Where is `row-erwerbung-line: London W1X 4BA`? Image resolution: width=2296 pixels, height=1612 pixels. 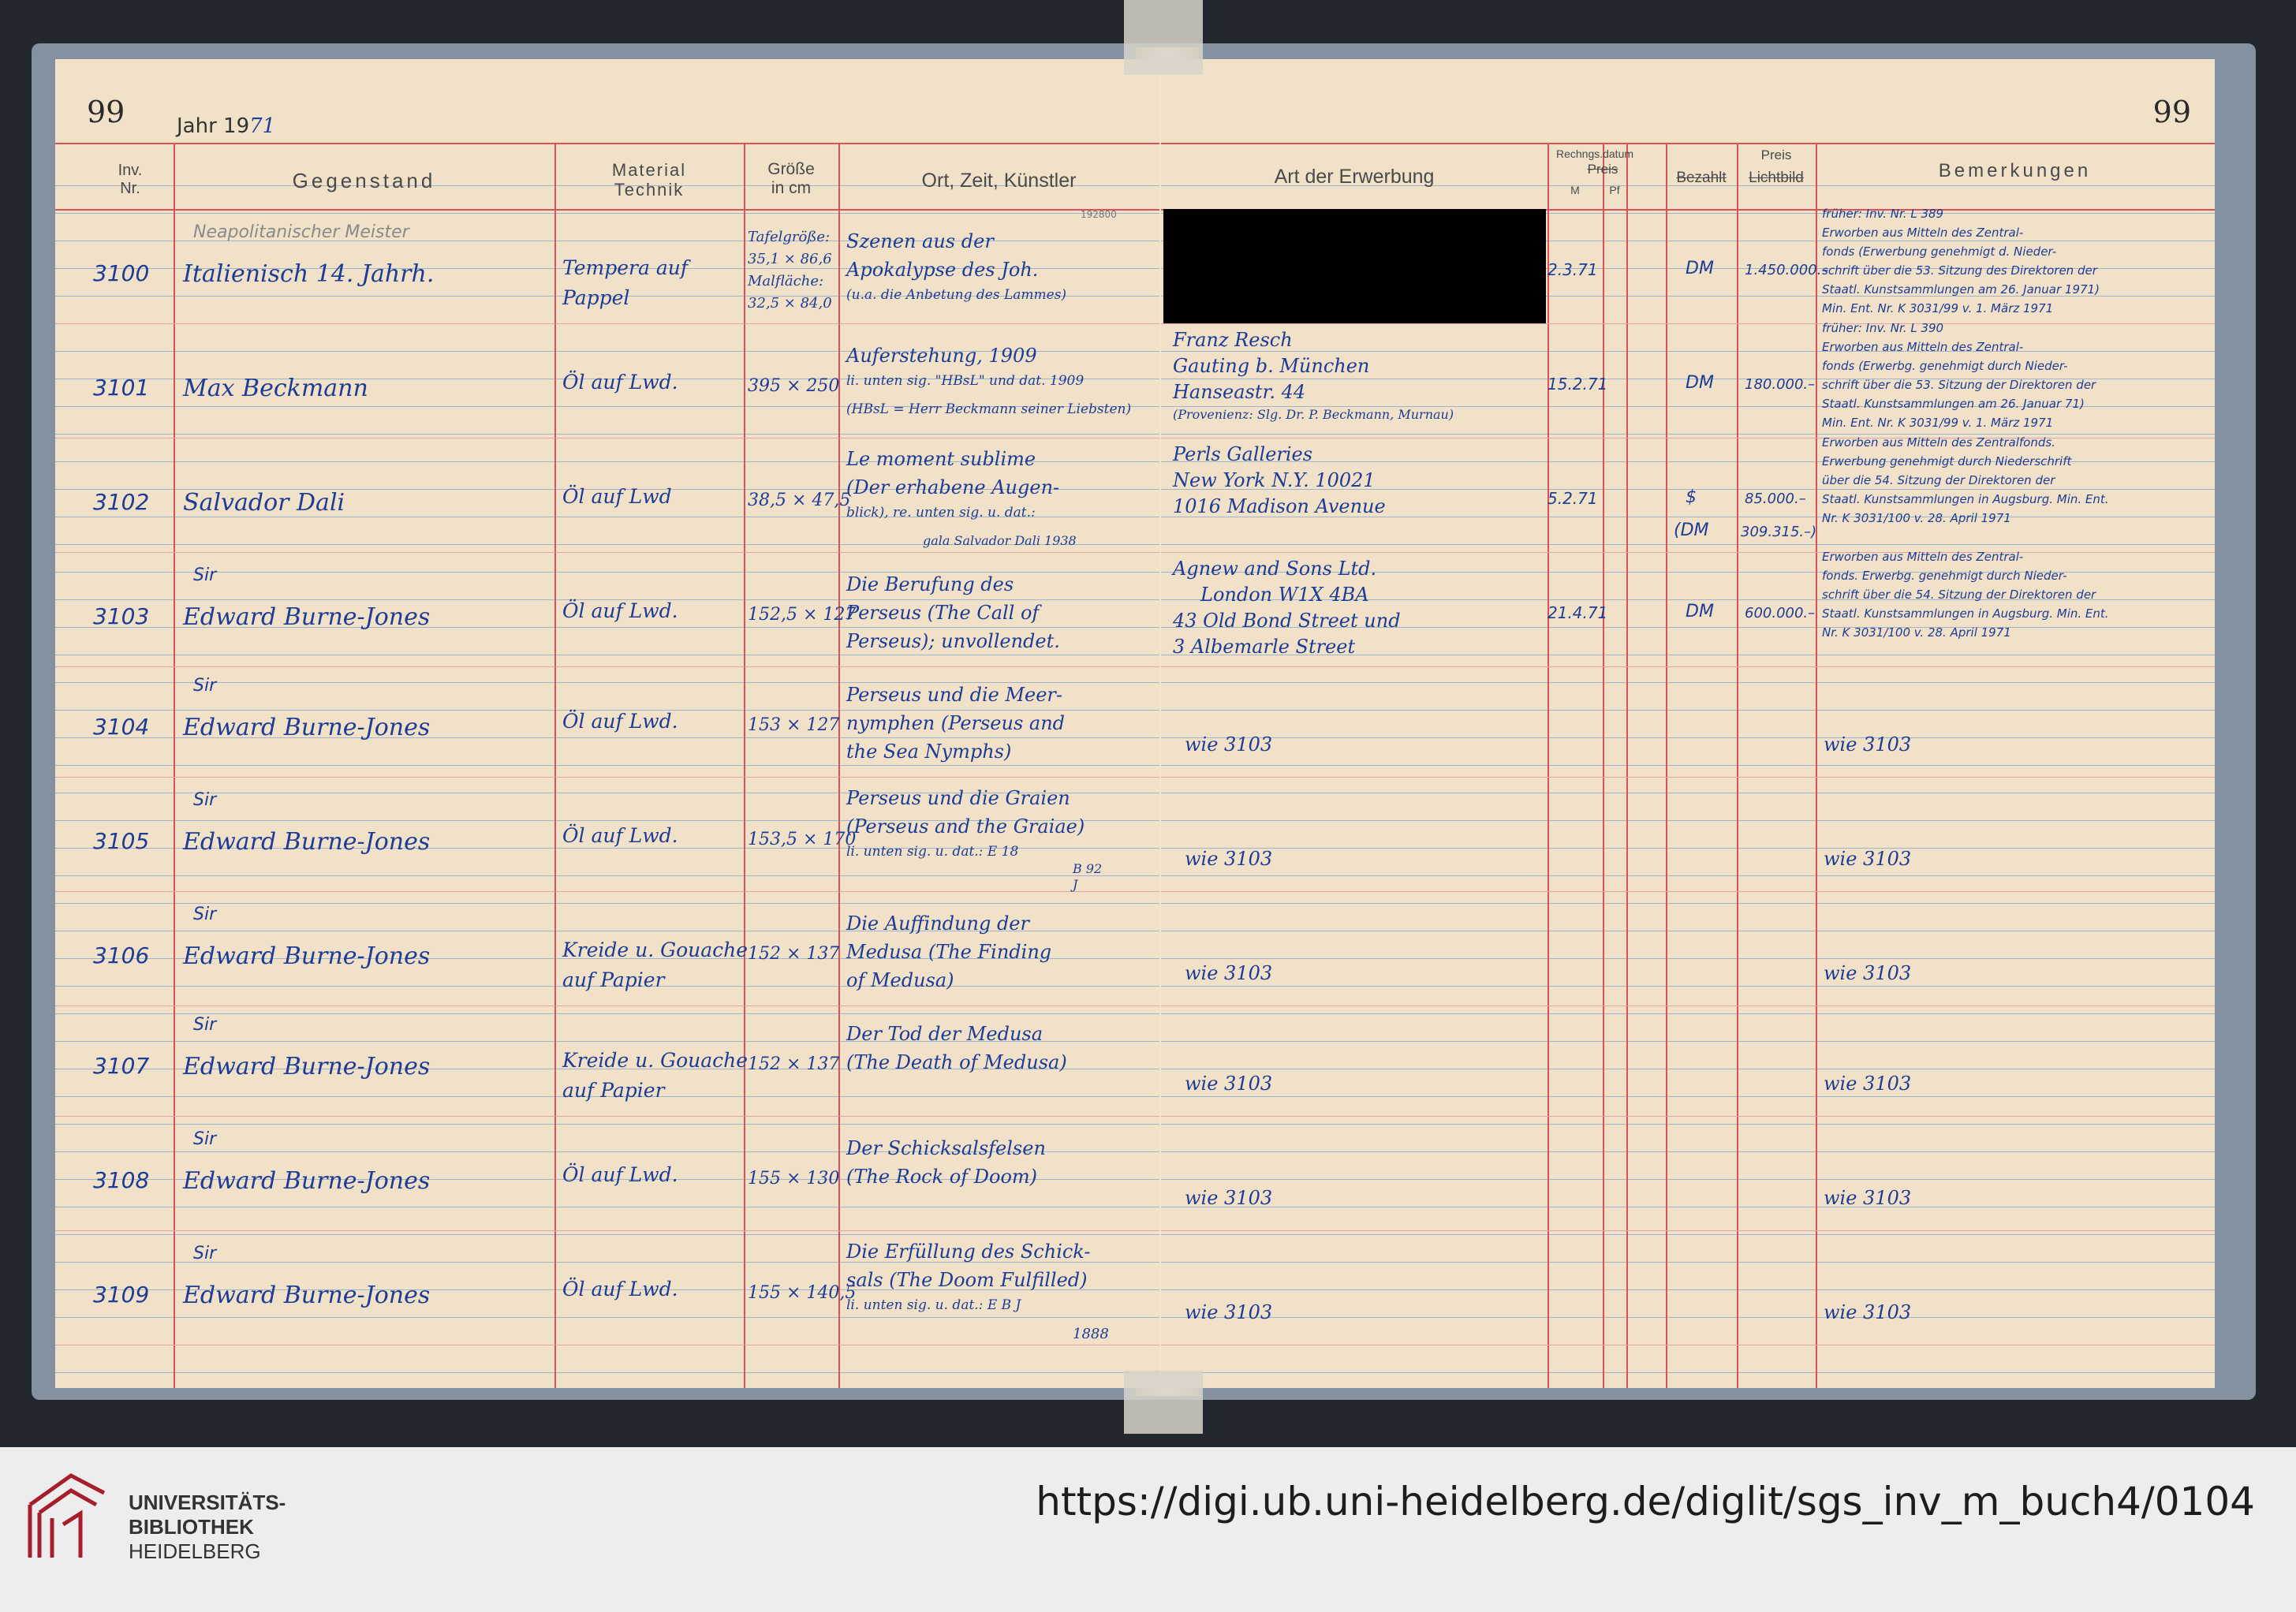 row-erwerbung-line: London W1X 4BA is located at coordinates (1284, 595).